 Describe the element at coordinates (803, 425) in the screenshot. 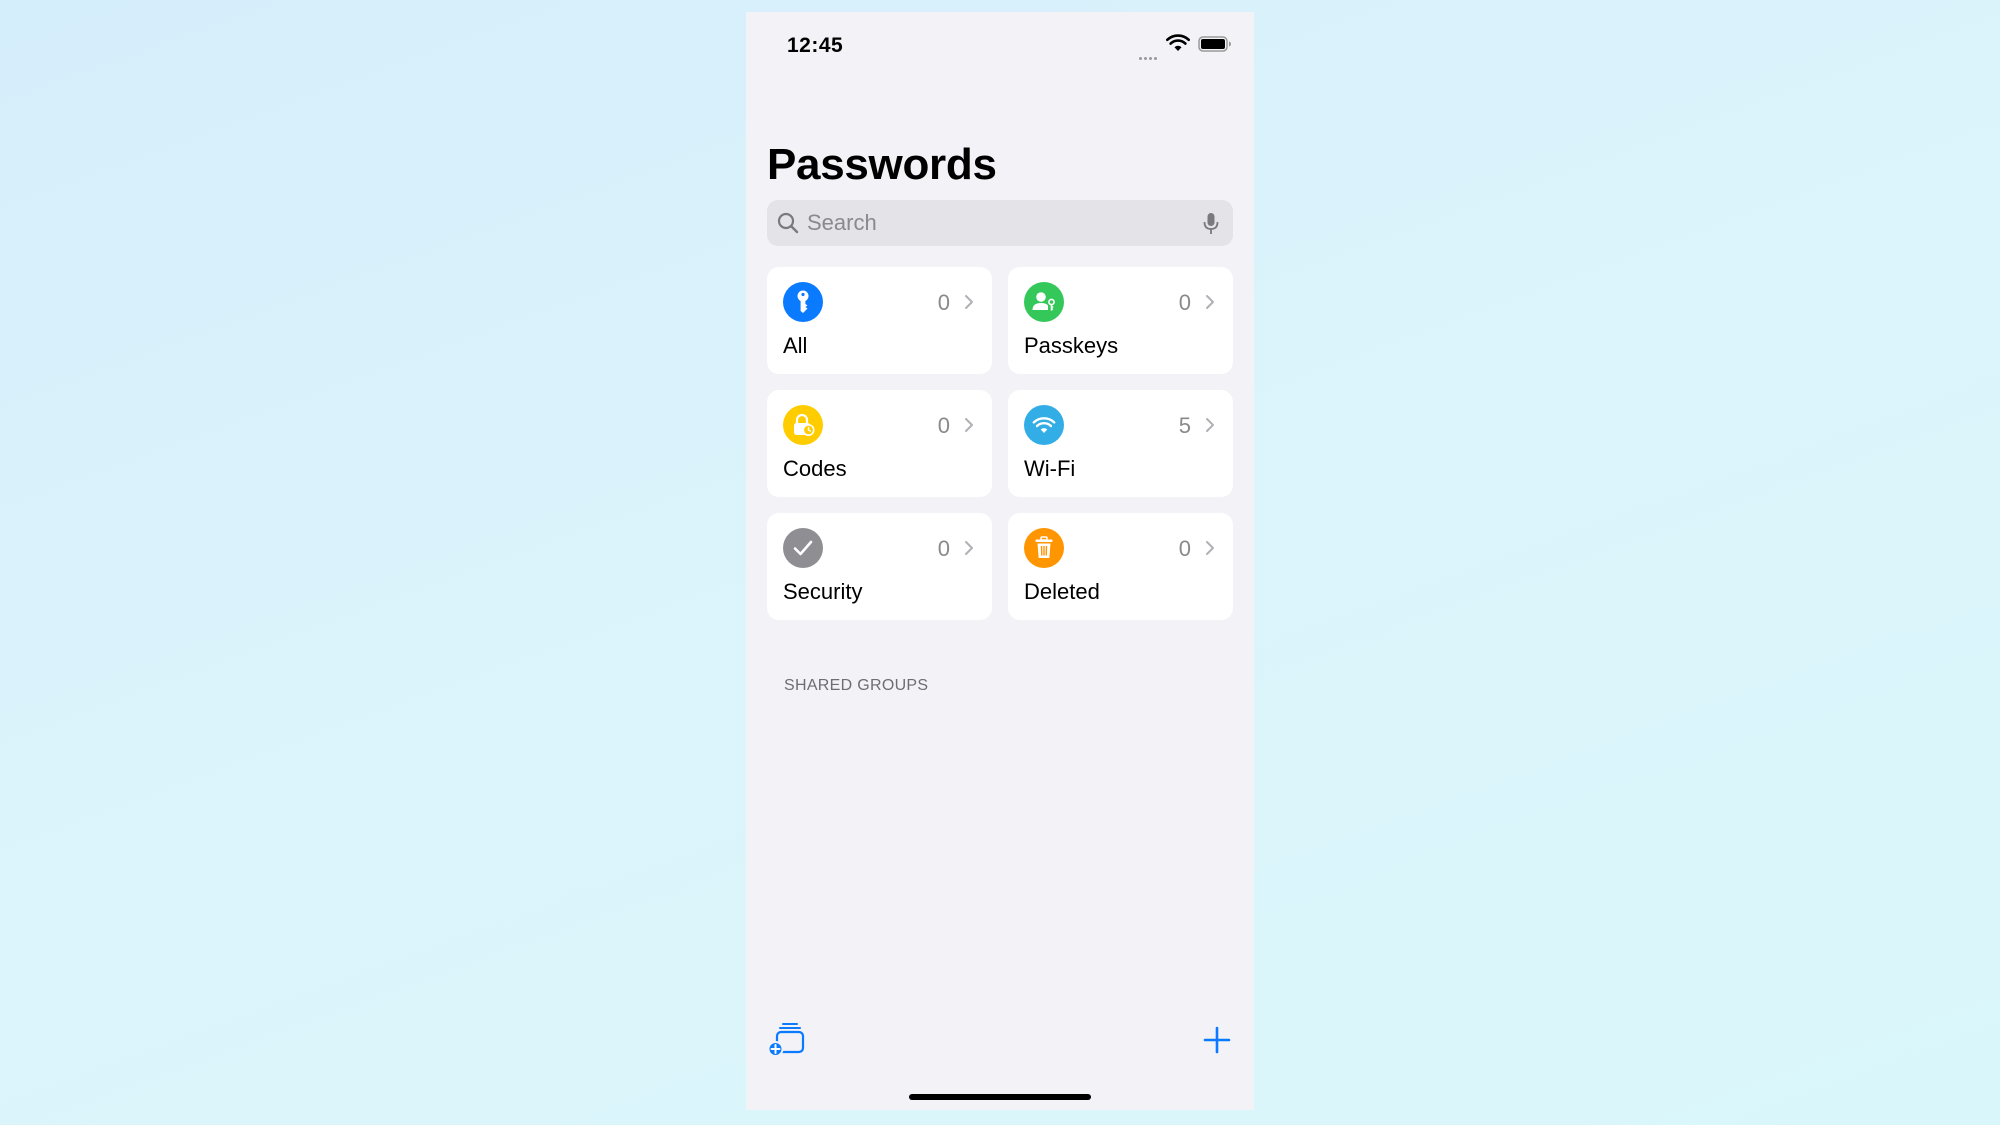

I see `lock-clock-icon` at that location.